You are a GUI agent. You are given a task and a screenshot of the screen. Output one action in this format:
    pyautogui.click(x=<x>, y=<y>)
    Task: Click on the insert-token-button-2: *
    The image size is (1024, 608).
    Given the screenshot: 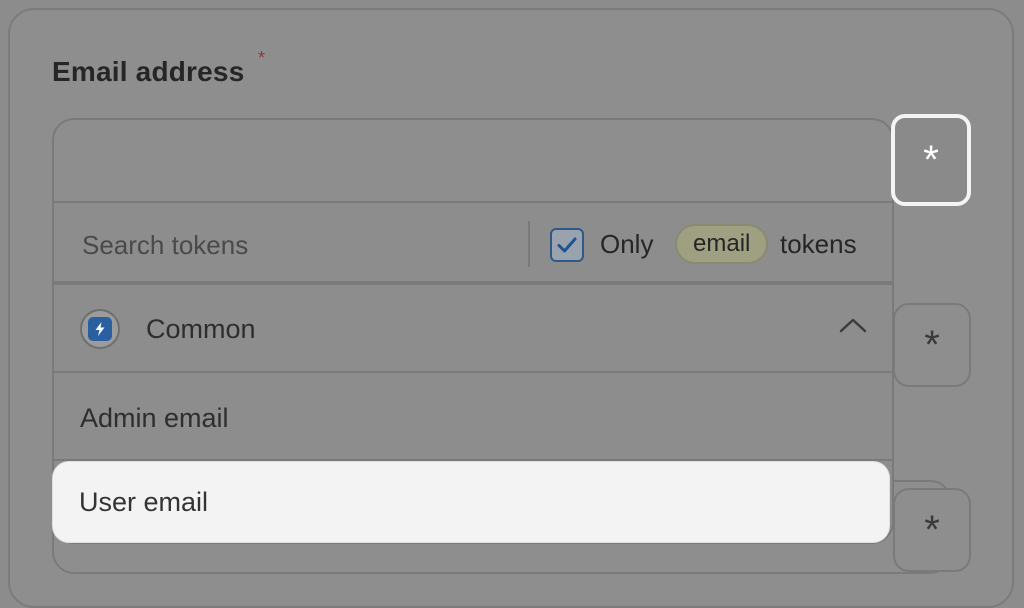 What is the action you would take?
    pyautogui.click(x=932, y=345)
    